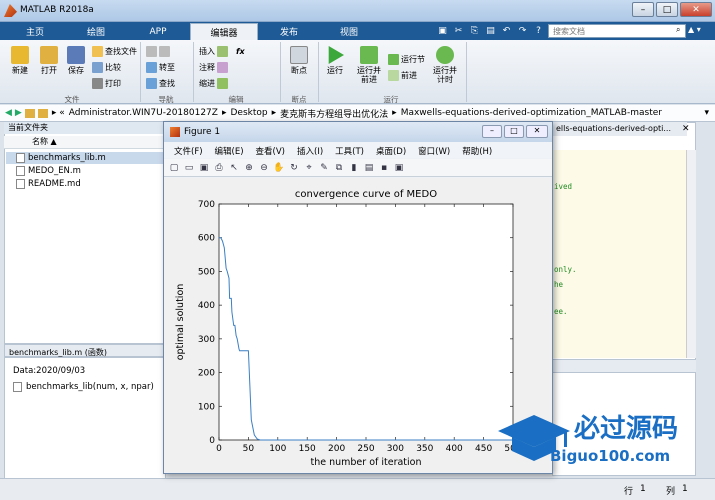 This screenshot has height=500, width=715. Describe the element at coordinates (20, 55) in the screenshot. I see `new-icon` at that location.